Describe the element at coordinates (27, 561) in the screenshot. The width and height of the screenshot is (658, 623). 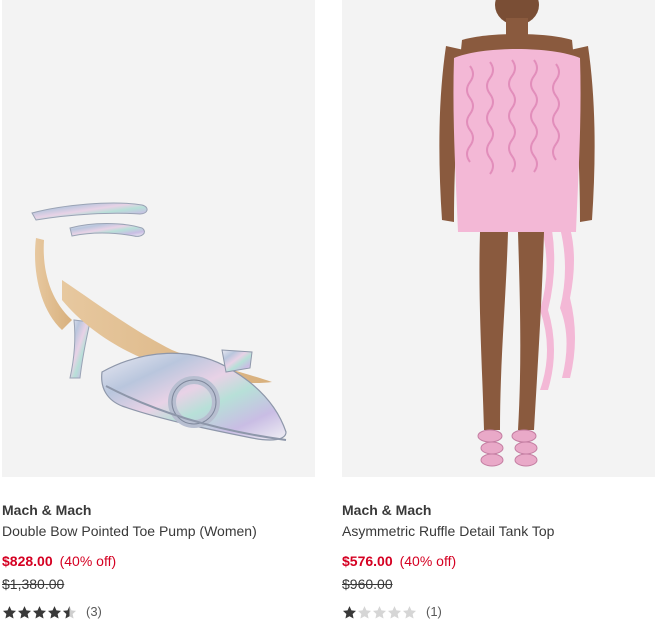
I see `sale-price: $828.00` at that location.